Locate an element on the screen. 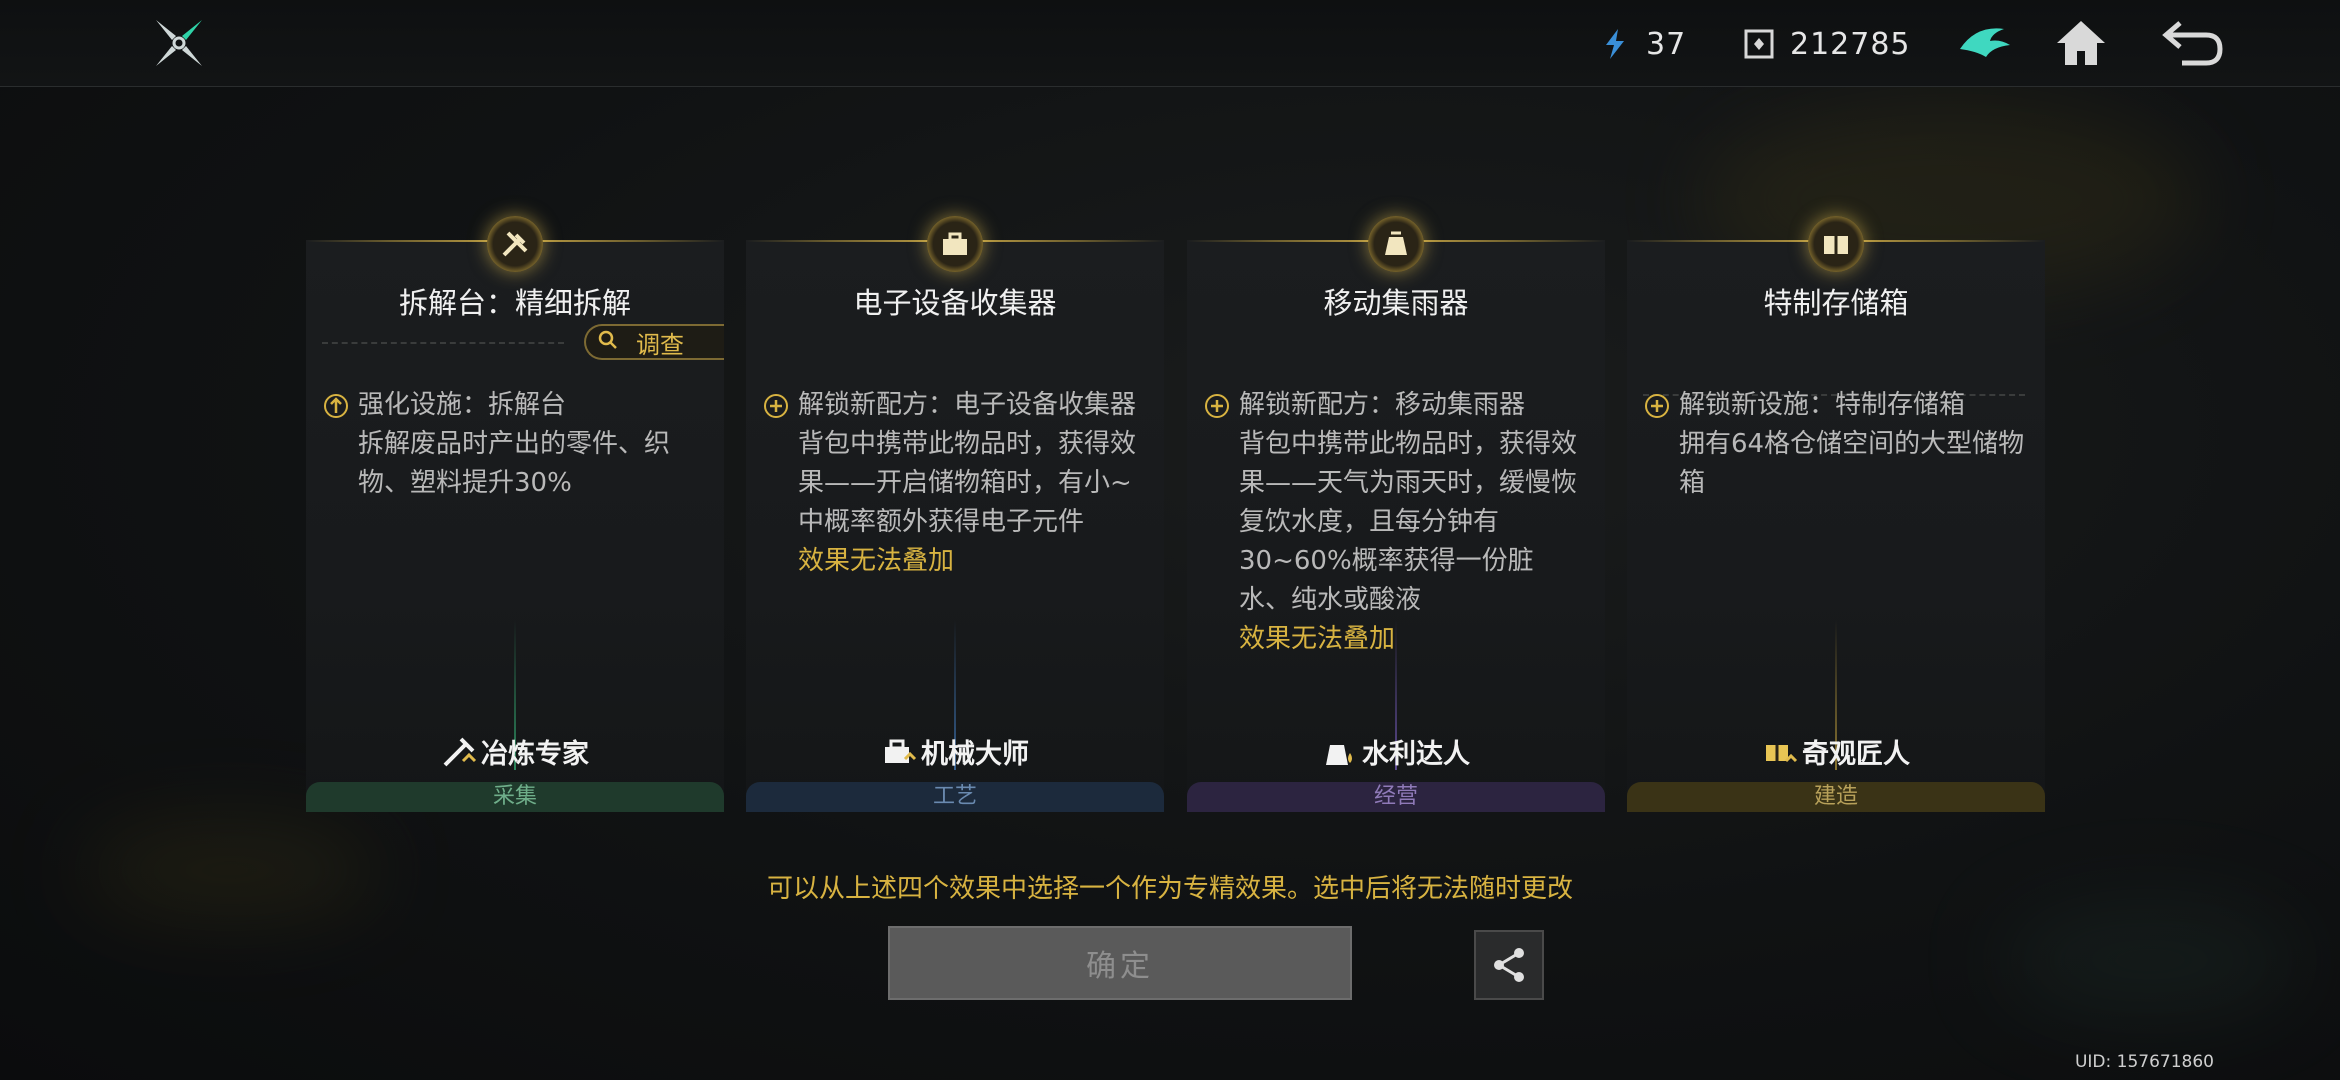 Image resolution: width=2340 pixels, height=1080 pixels. currency-value: 212785 is located at coordinates (1850, 44).